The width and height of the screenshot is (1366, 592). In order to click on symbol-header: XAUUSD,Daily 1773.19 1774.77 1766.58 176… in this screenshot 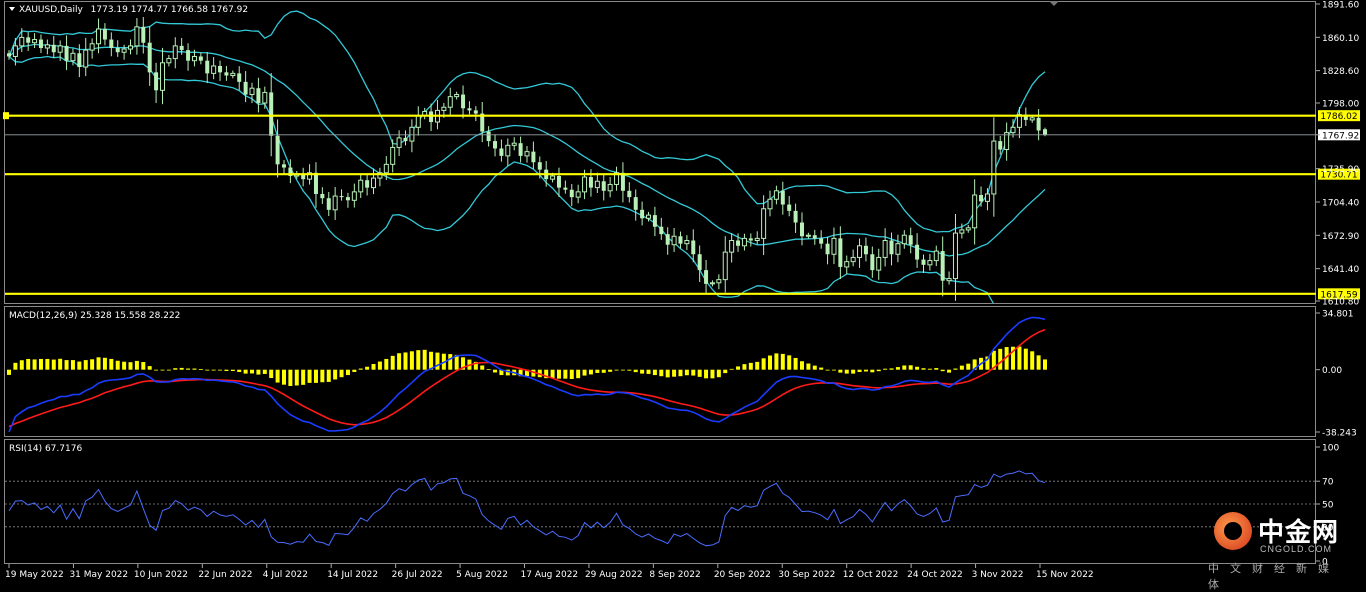, I will do `click(133, 10)`.